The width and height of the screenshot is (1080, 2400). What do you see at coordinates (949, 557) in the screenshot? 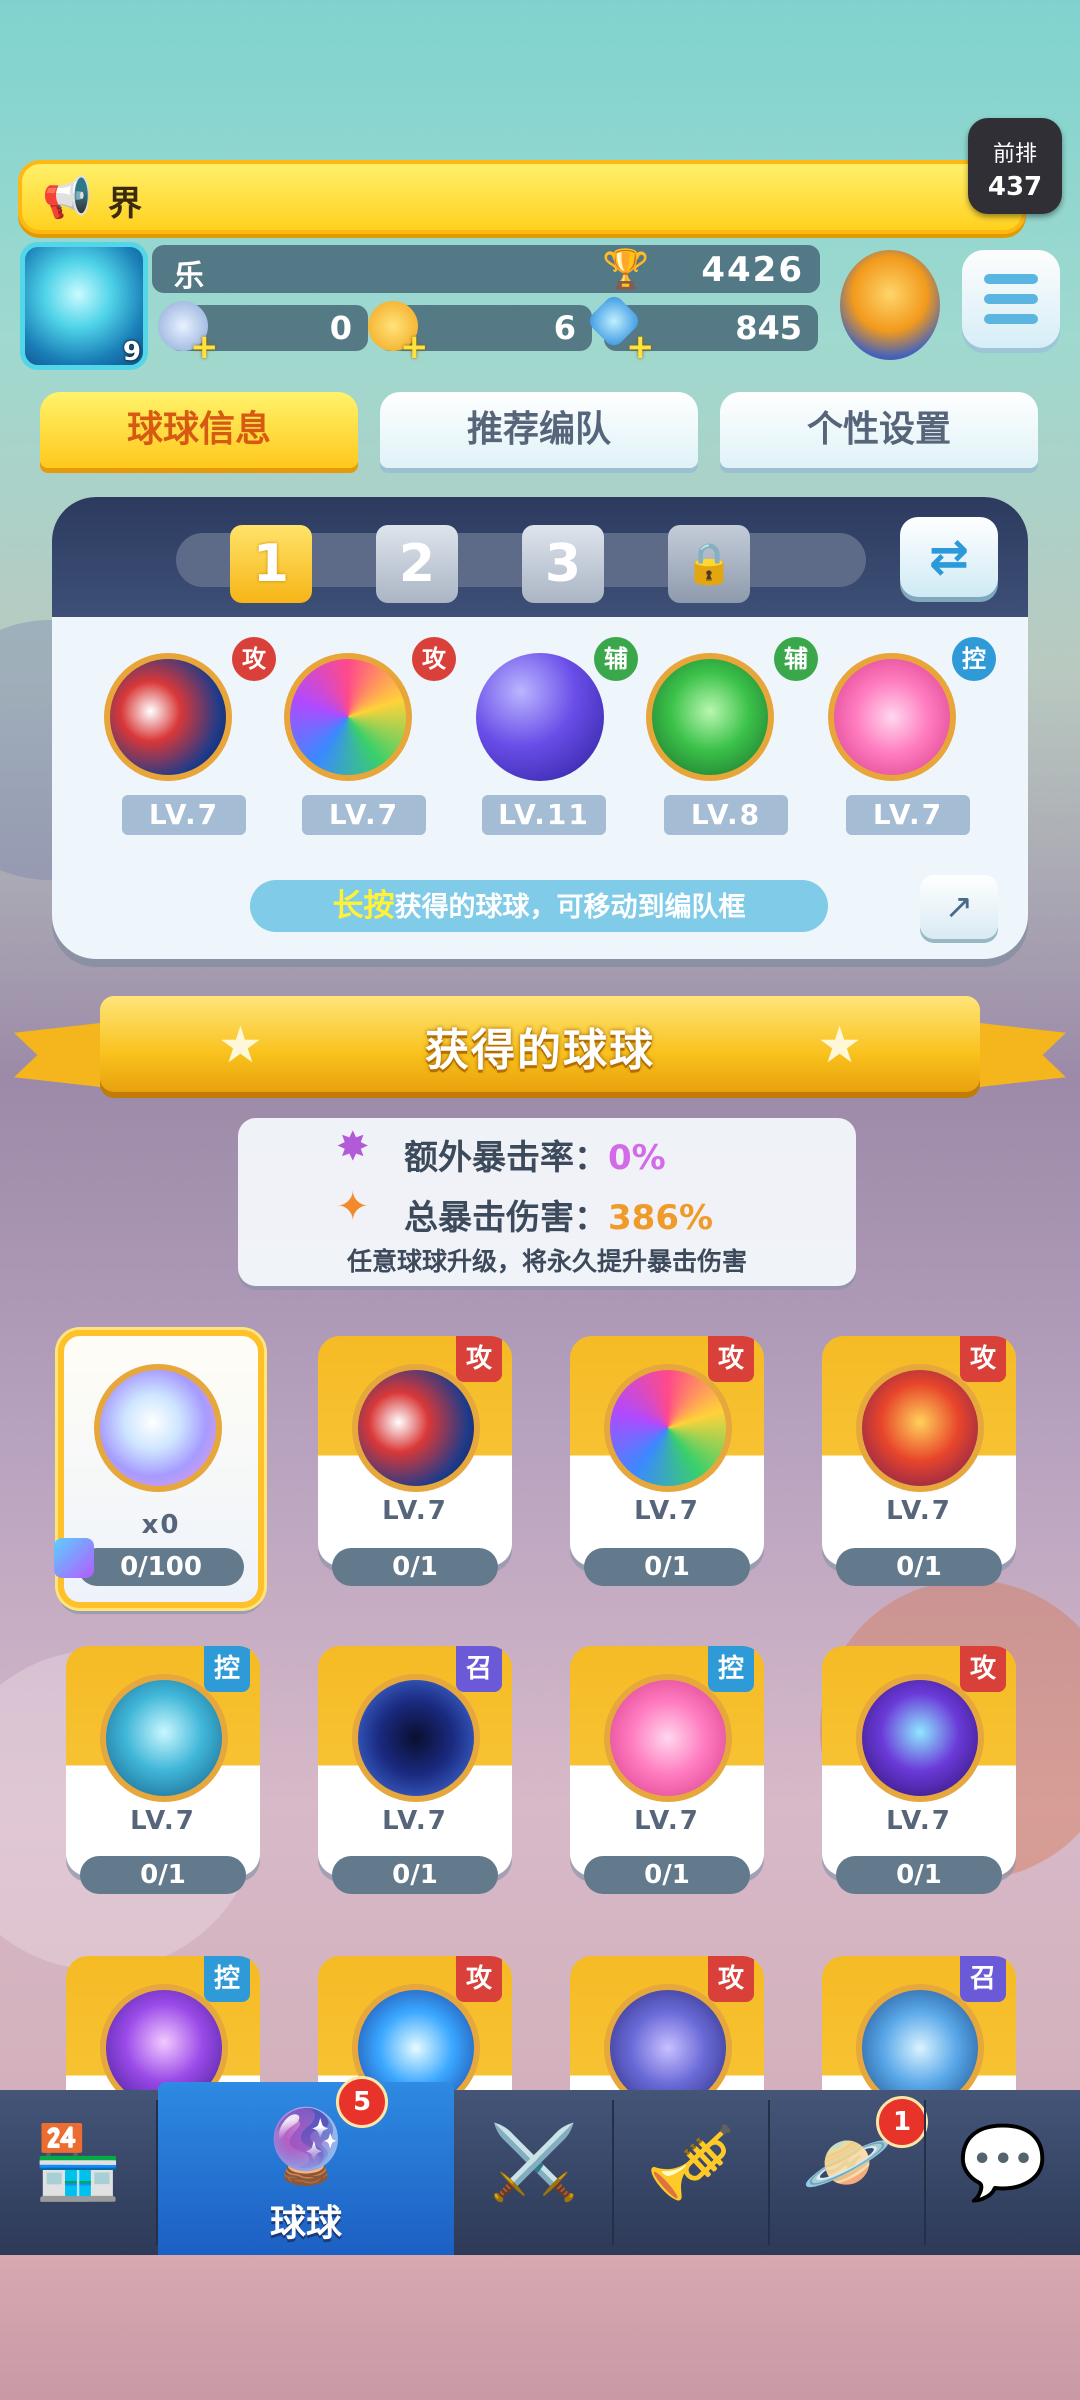
I see `swap-team-button: ⇄` at bounding box center [949, 557].